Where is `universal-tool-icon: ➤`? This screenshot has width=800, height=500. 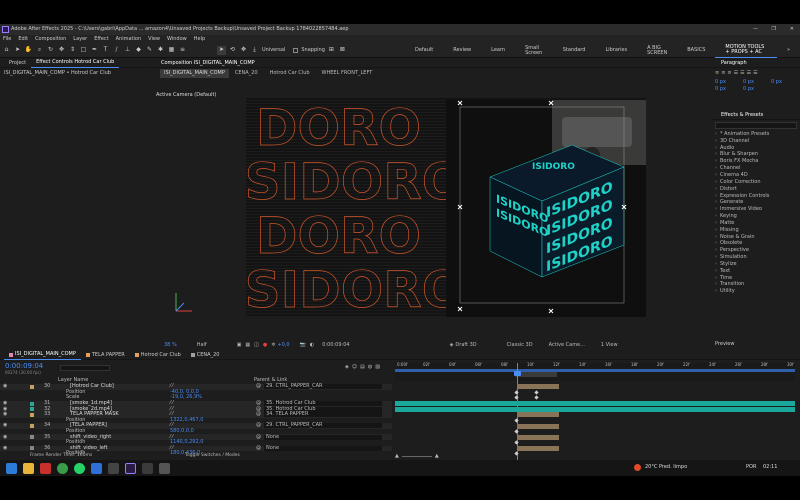 universal-tool-icon: ➤ is located at coordinates (221, 50).